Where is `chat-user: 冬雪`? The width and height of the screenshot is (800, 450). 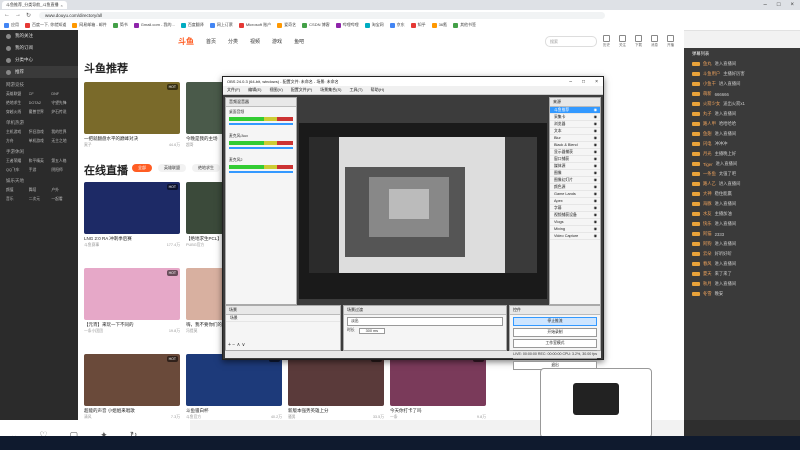 chat-user: 冬雪 is located at coordinates (707, 294).